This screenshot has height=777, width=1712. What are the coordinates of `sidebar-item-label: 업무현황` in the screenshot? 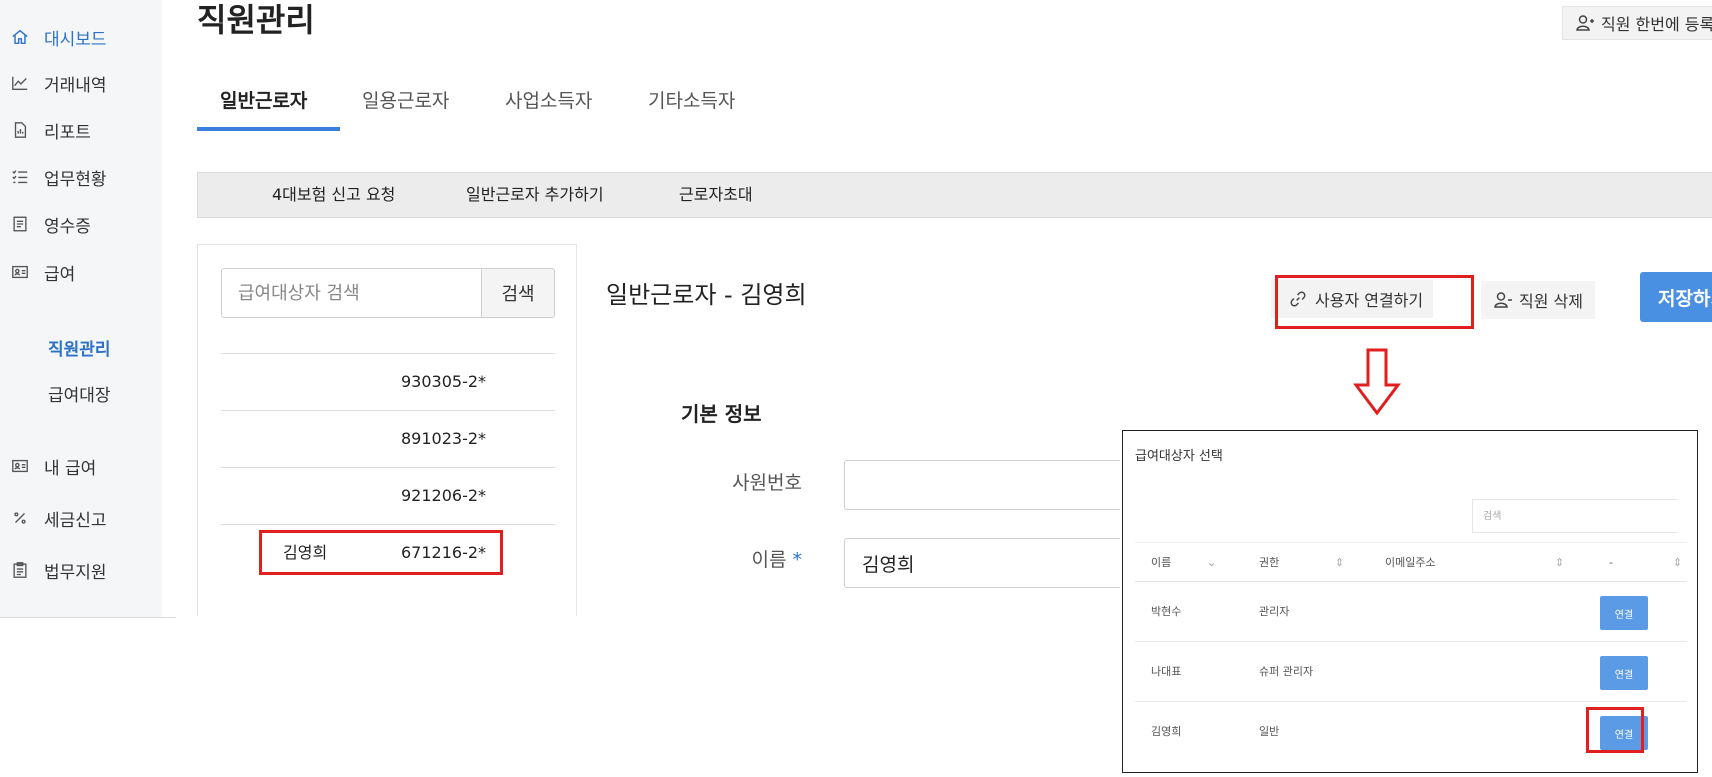 It's located at (75, 179).